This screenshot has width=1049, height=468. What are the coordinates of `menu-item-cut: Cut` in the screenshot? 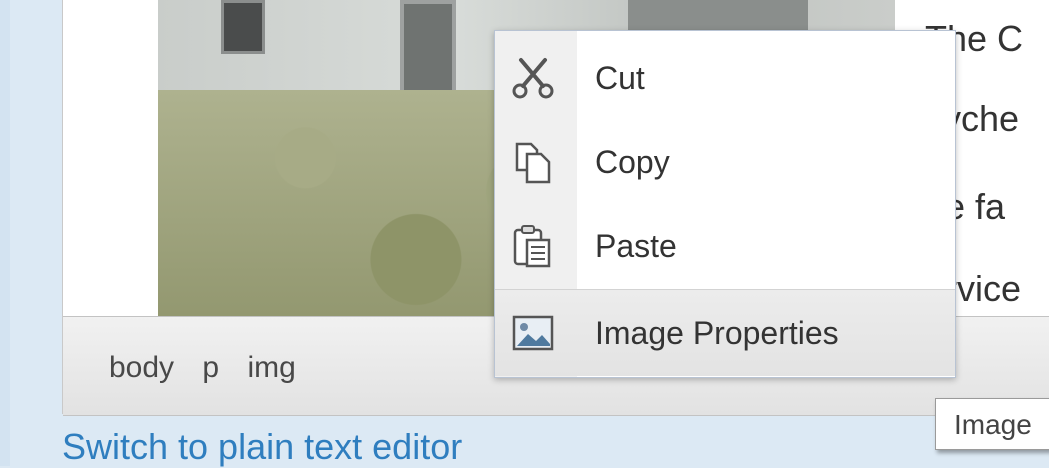 It's located at (725, 78).